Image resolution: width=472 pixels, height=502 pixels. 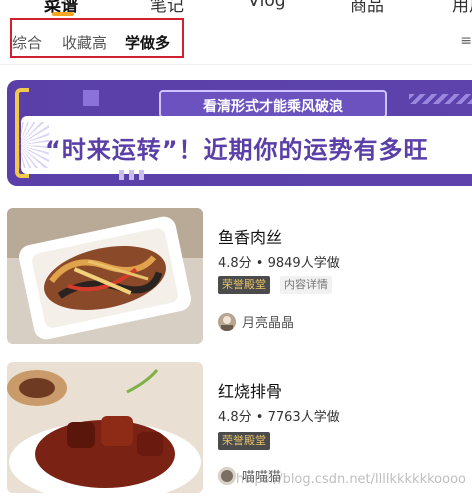 I want to click on recipe-title: 鱼香肉丝, so click(x=250, y=236).